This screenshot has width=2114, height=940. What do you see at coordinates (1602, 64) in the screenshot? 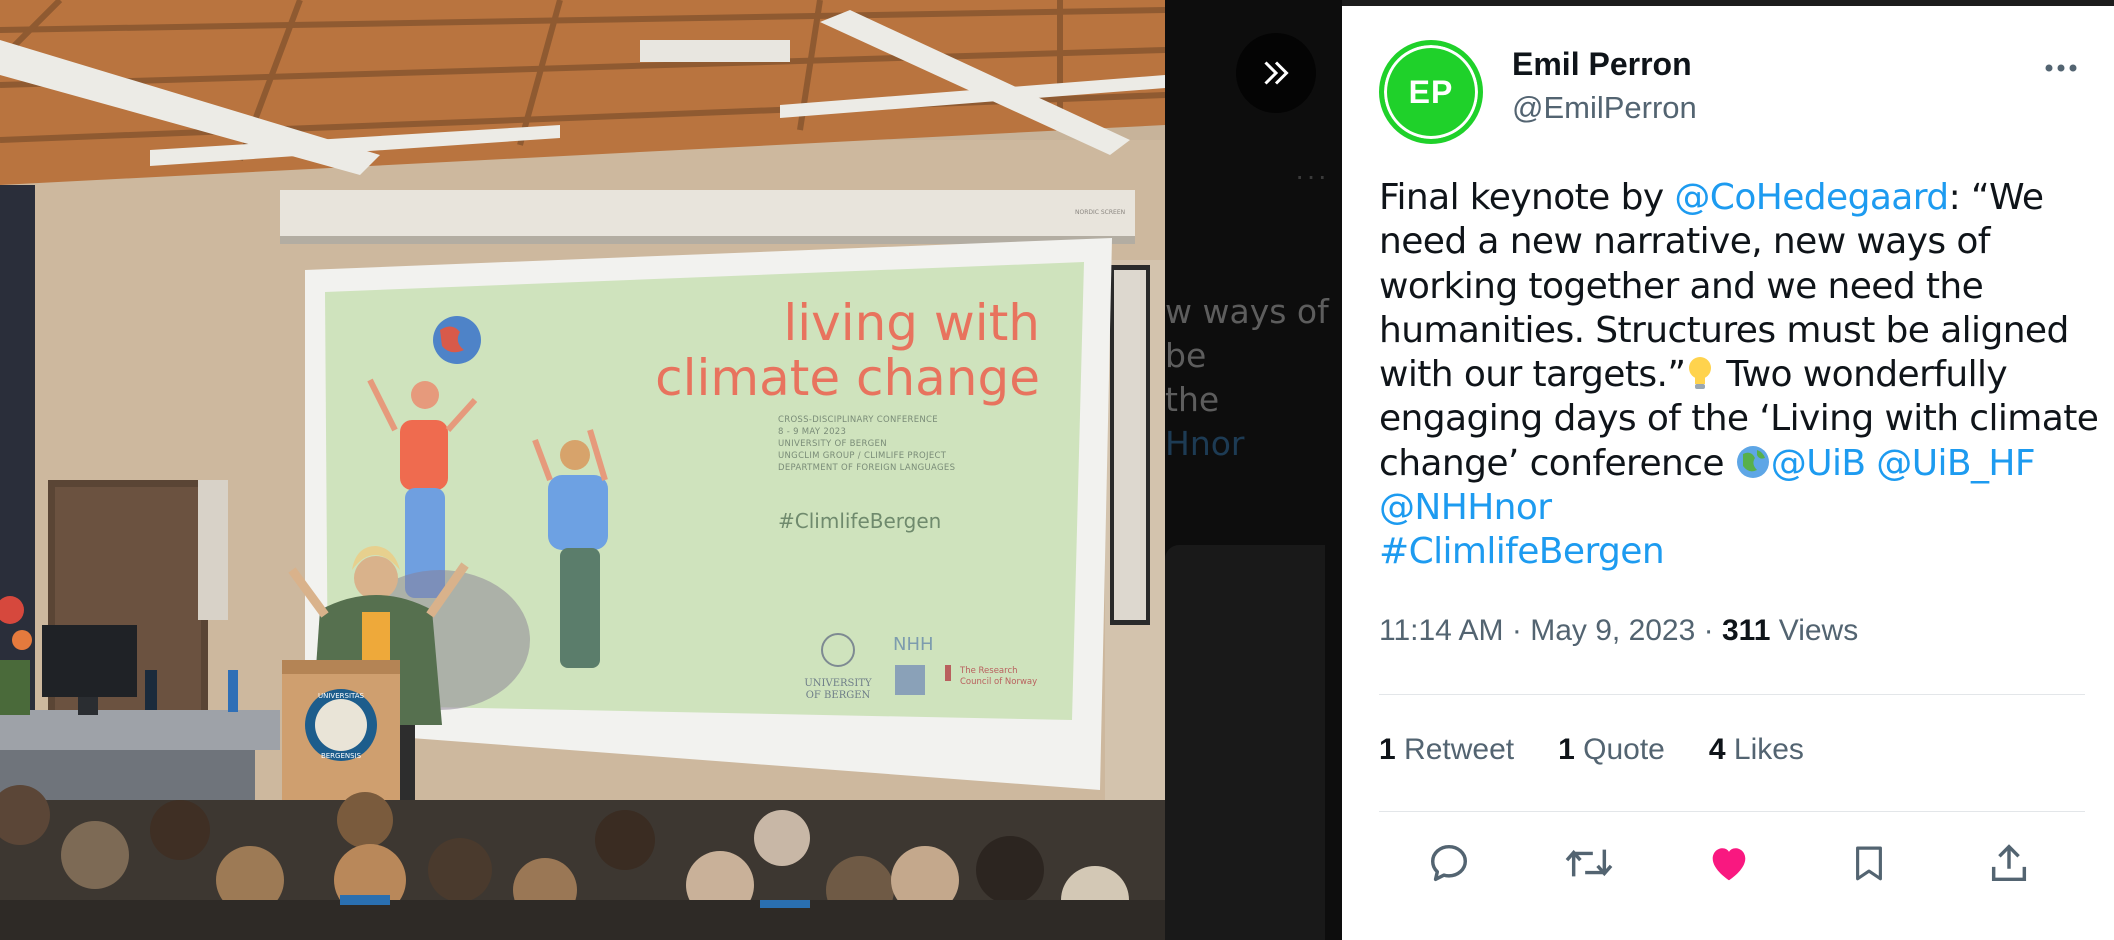
I see `display-name: Emil Perron` at bounding box center [1602, 64].